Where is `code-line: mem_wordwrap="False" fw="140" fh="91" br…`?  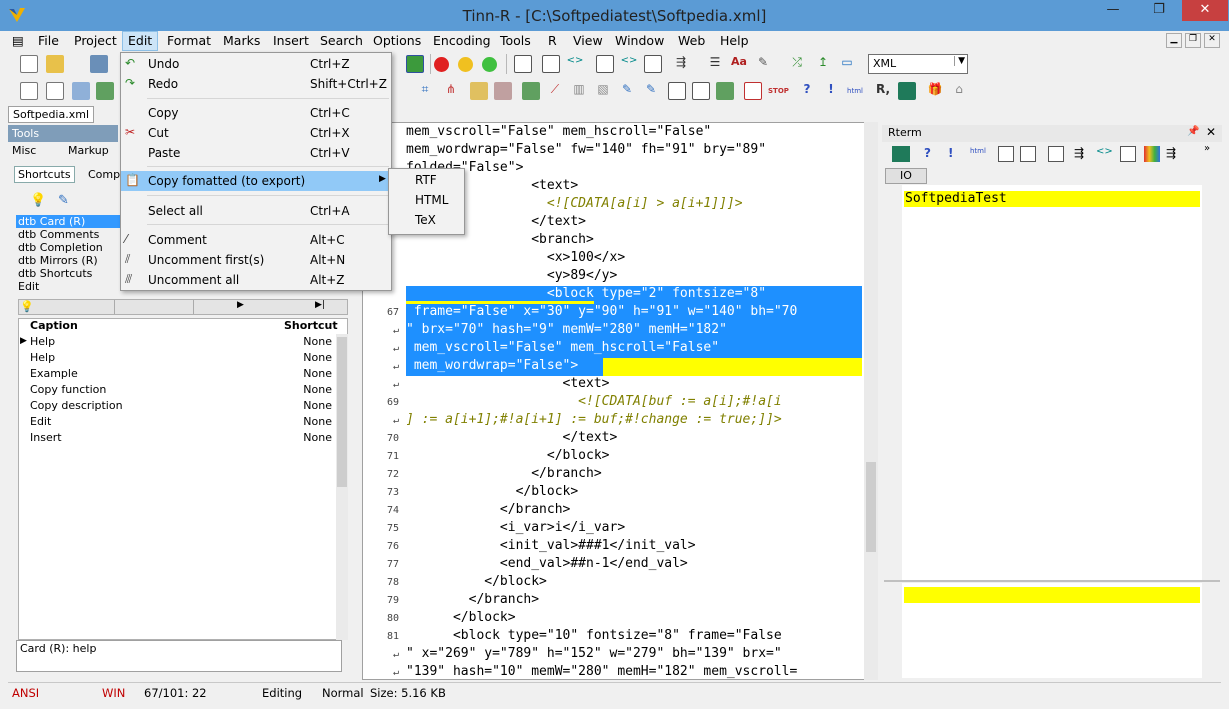
code-line: mem_wordwrap="False" fw="140" fh="91" br… is located at coordinates (586, 149).